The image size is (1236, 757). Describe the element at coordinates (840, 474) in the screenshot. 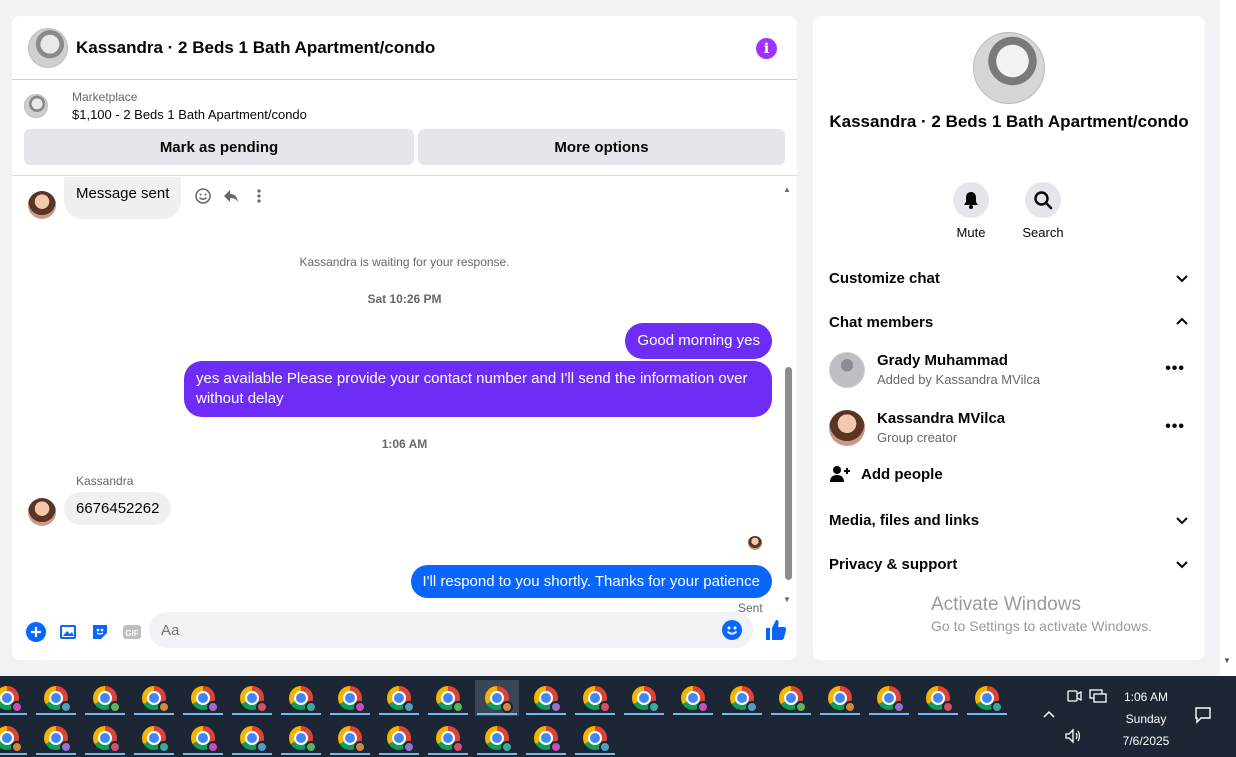

I see `add-person-icon` at that location.